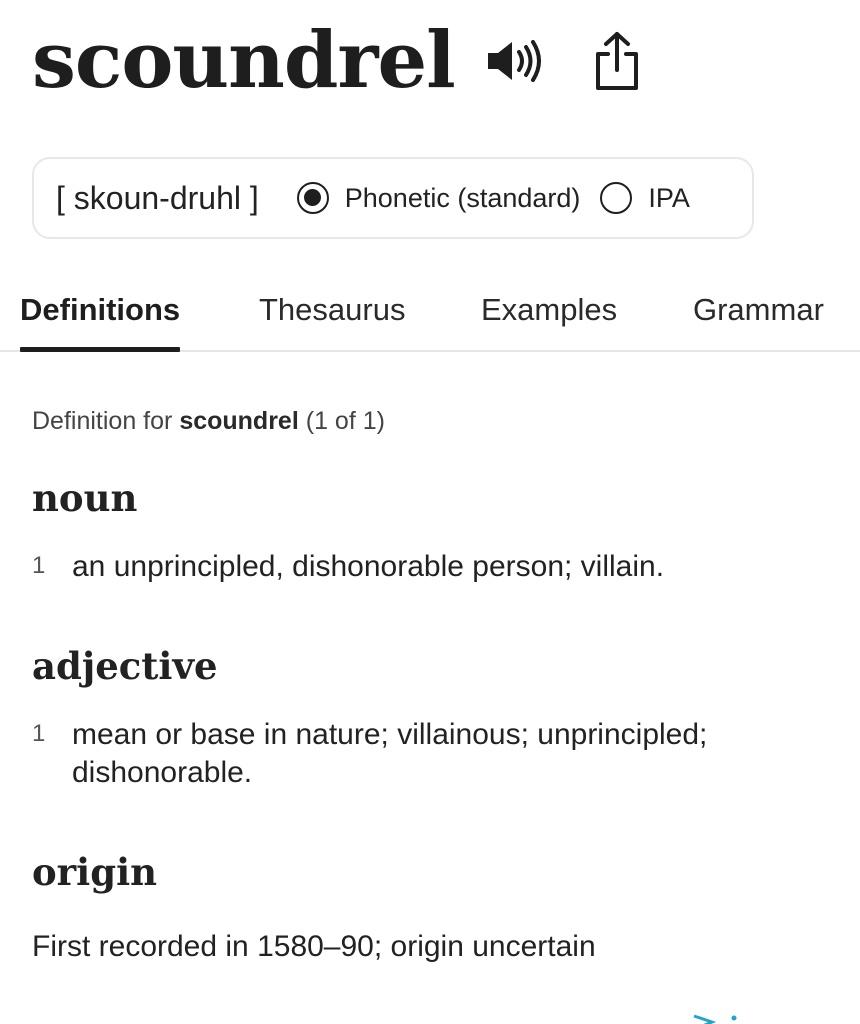 The width and height of the screenshot is (860, 1024). What do you see at coordinates (239, 421) in the screenshot?
I see `definition-word: scoundrel` at bounding box center [239, 421].